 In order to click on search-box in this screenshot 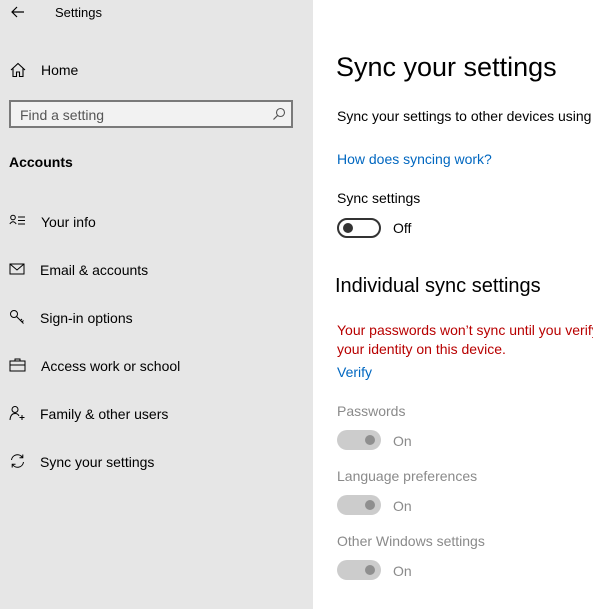, I will do `click(151, 114)`.